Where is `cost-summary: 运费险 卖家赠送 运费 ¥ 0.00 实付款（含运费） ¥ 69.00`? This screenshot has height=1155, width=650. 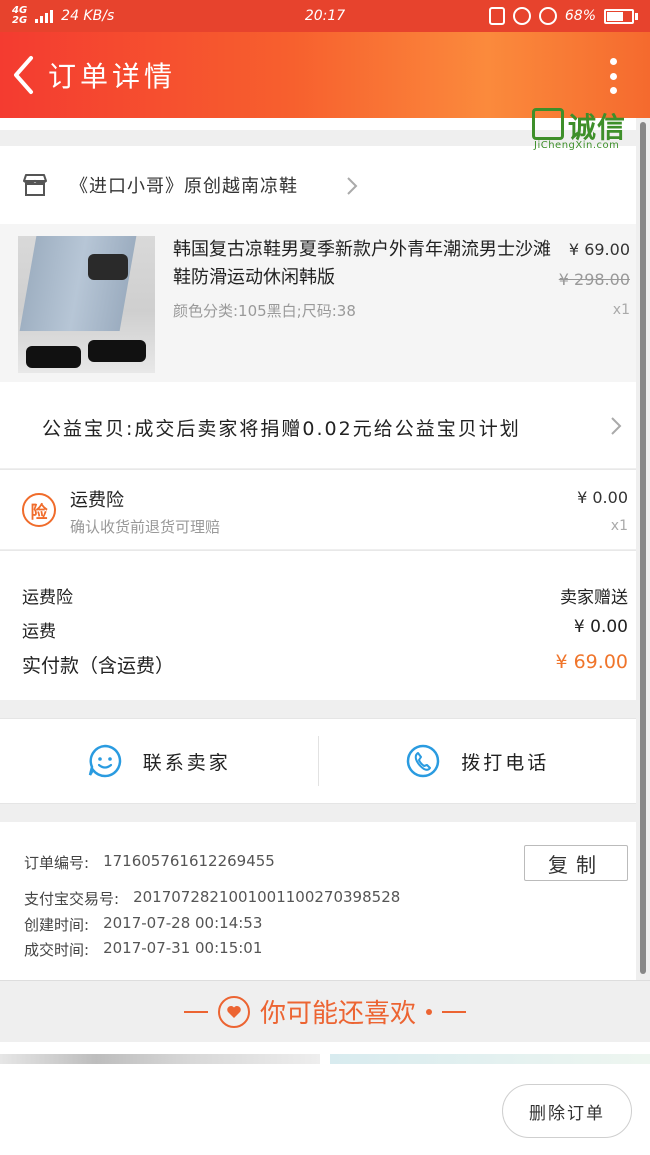 cost-summary: 运费险 卖家赠送 运费 ¥ 0.00 实付款（含运费） ¥ 69.00 is located at coordinates (318, 625).